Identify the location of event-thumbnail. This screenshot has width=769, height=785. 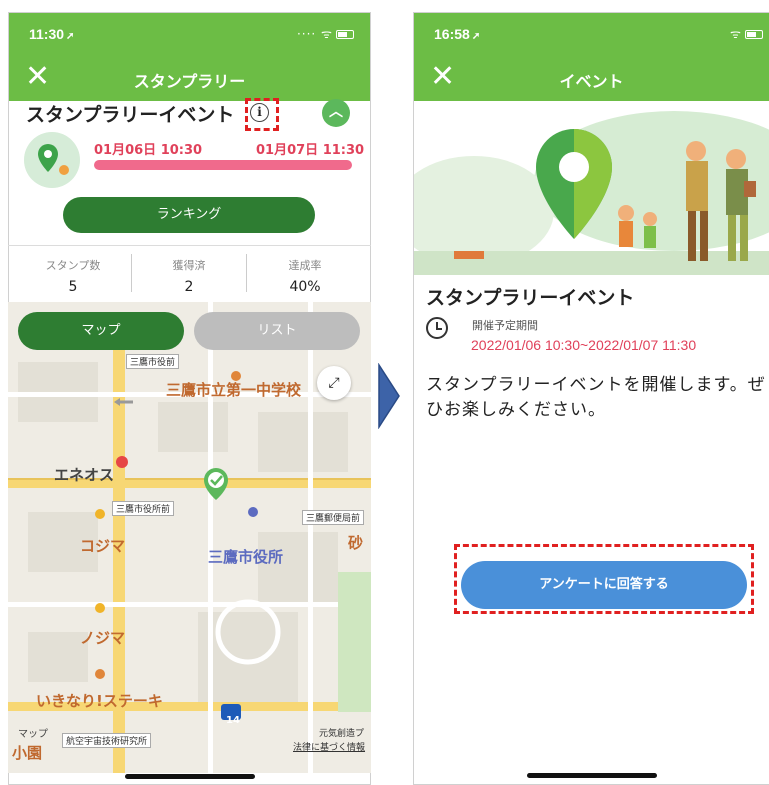
(52, 160).